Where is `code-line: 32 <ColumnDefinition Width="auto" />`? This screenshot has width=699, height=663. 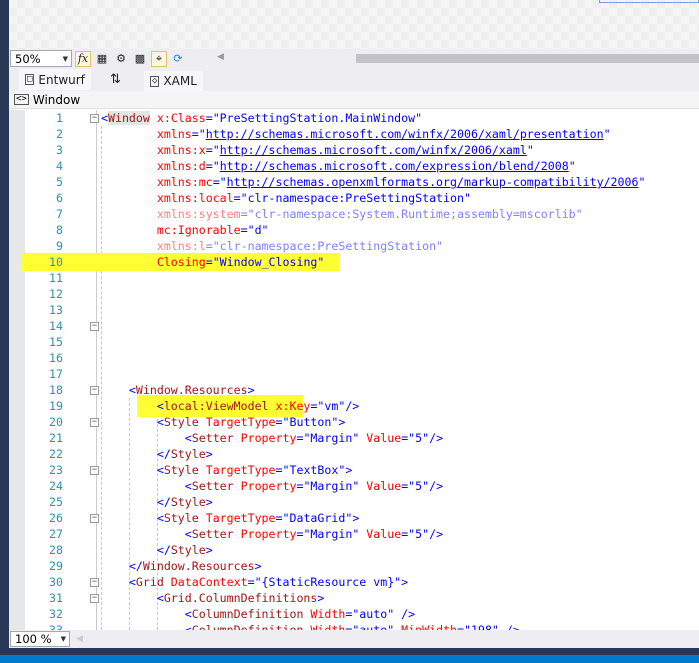
code-line: 32 <ColumnDefinition Width="auto" /> is located at coordinates (354, 614).